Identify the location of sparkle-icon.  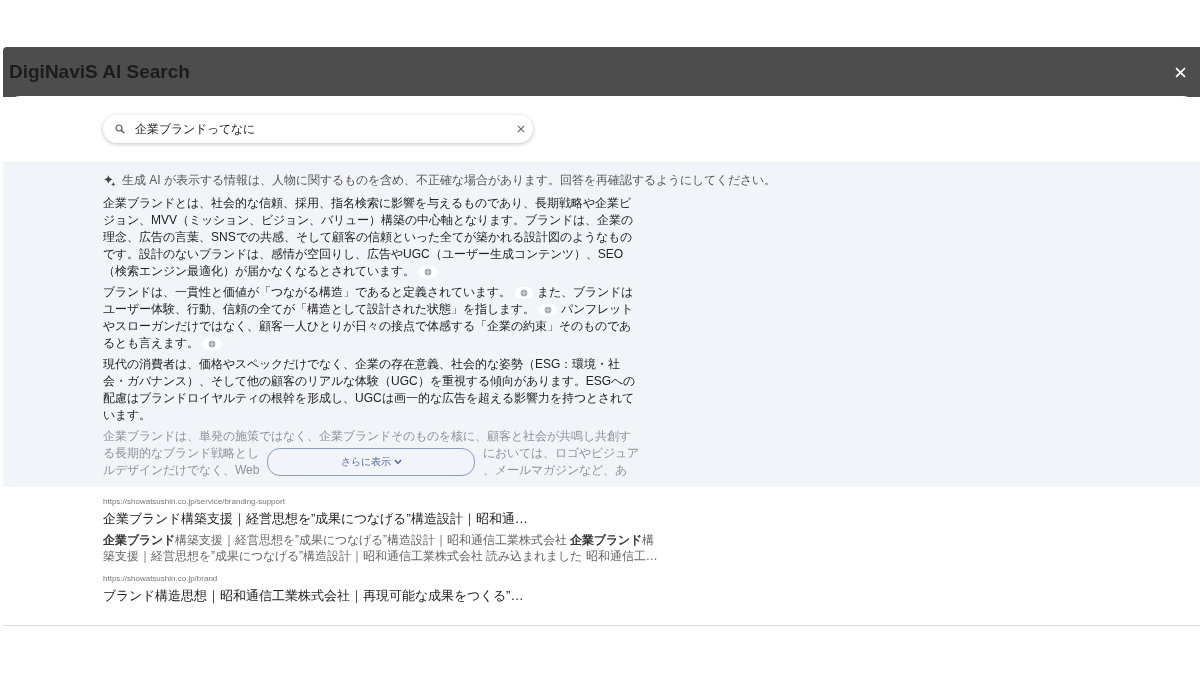
(109, 180).